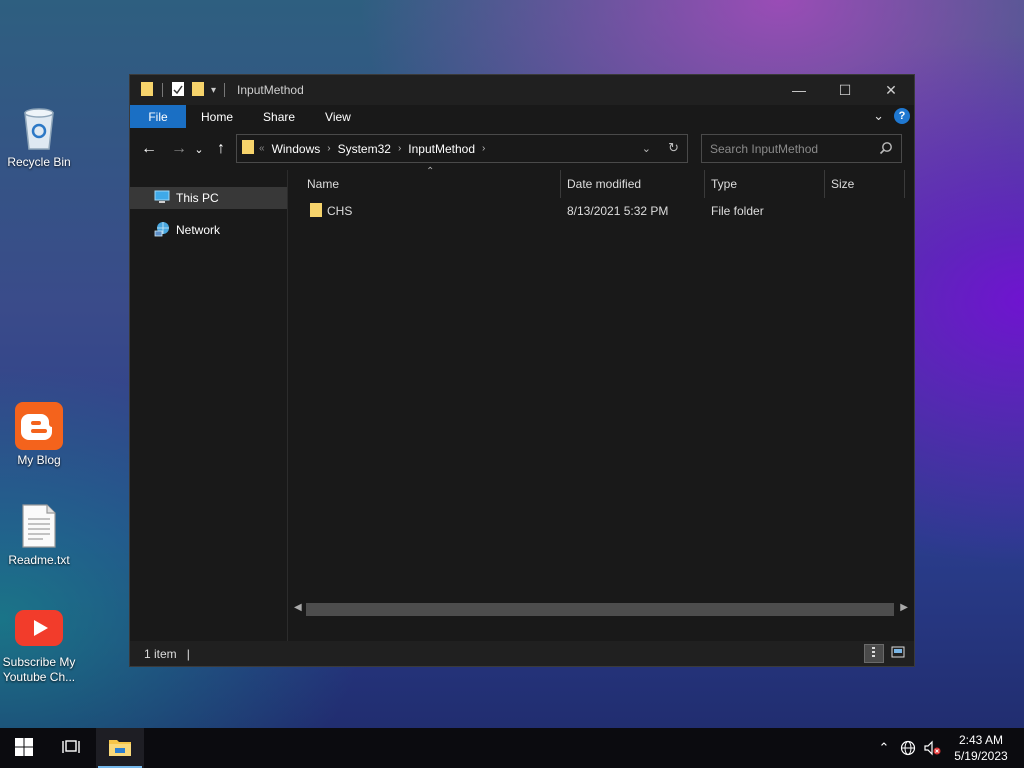  Describe the element at coordinates (737, 211) in the screenshot. I see `file-type: File folder` at that location.